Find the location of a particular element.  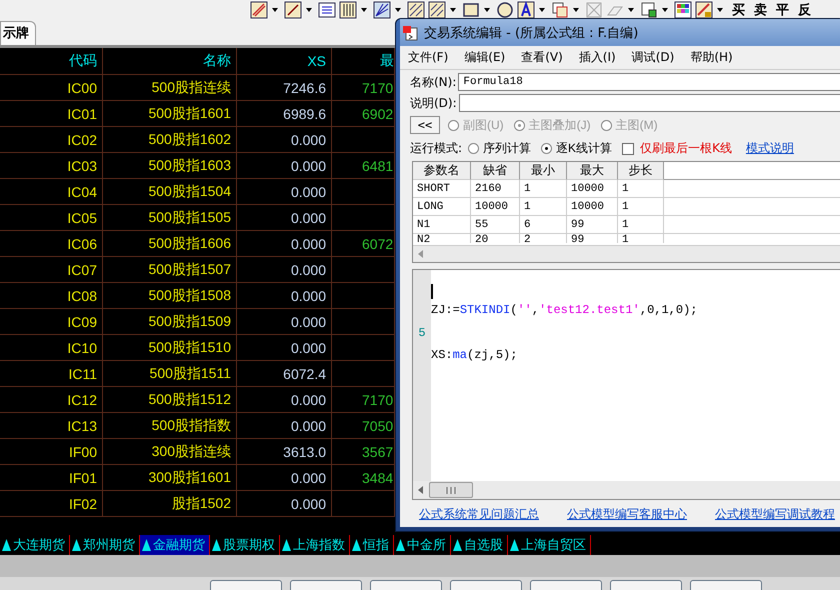

trade-button: 平 is located at coordinates (782, 9).